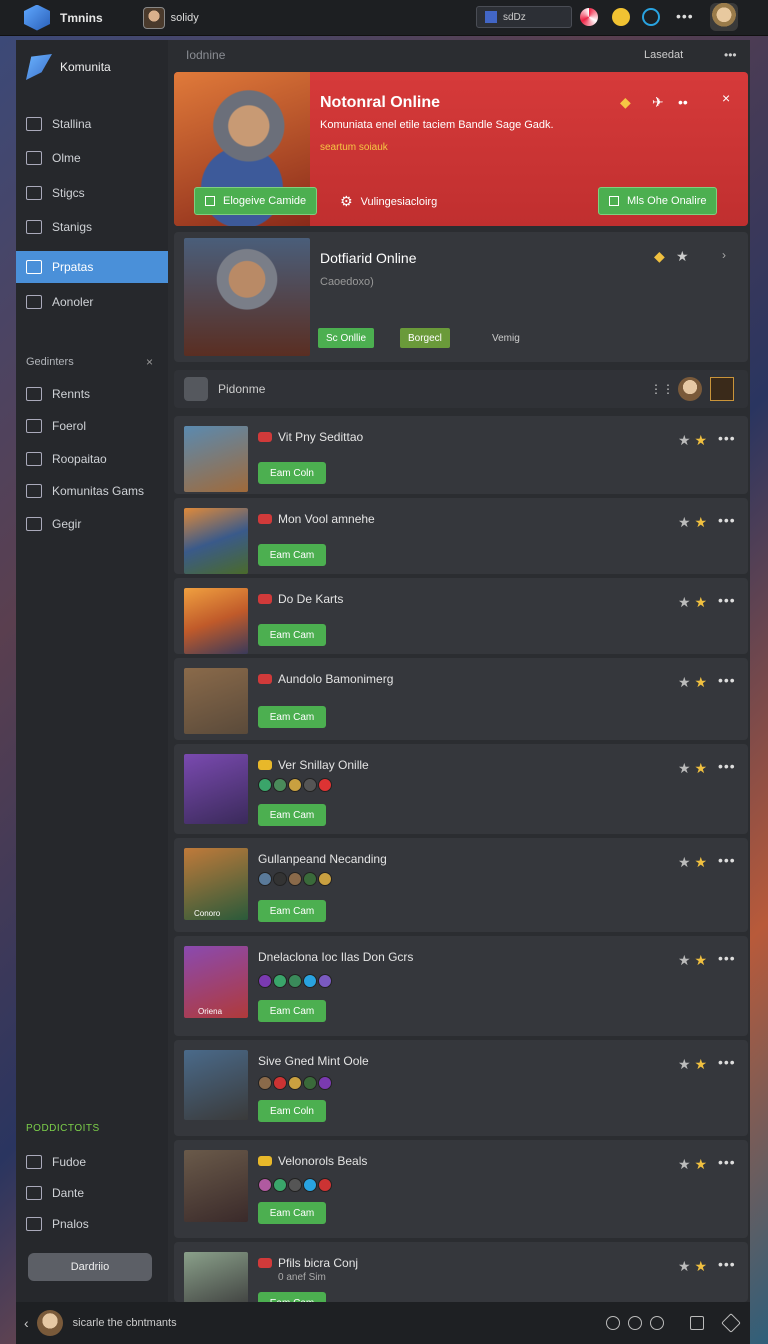  What do you see at coordinates (651, 17) in the screenshot?
I see `cloud-icon` at bounding box center [651, 17].